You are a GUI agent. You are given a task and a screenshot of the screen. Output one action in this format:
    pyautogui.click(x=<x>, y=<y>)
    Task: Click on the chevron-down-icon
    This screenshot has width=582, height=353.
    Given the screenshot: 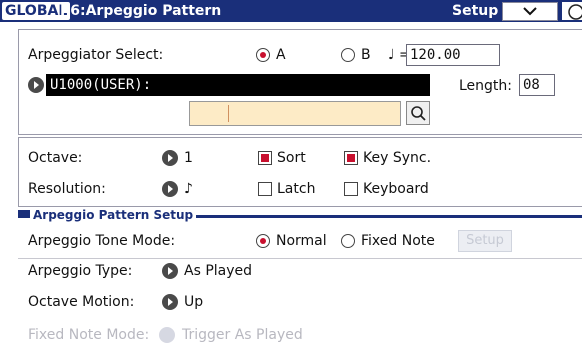 What is the action you would take?
    pyautogui.click(x=530, y=11)
    